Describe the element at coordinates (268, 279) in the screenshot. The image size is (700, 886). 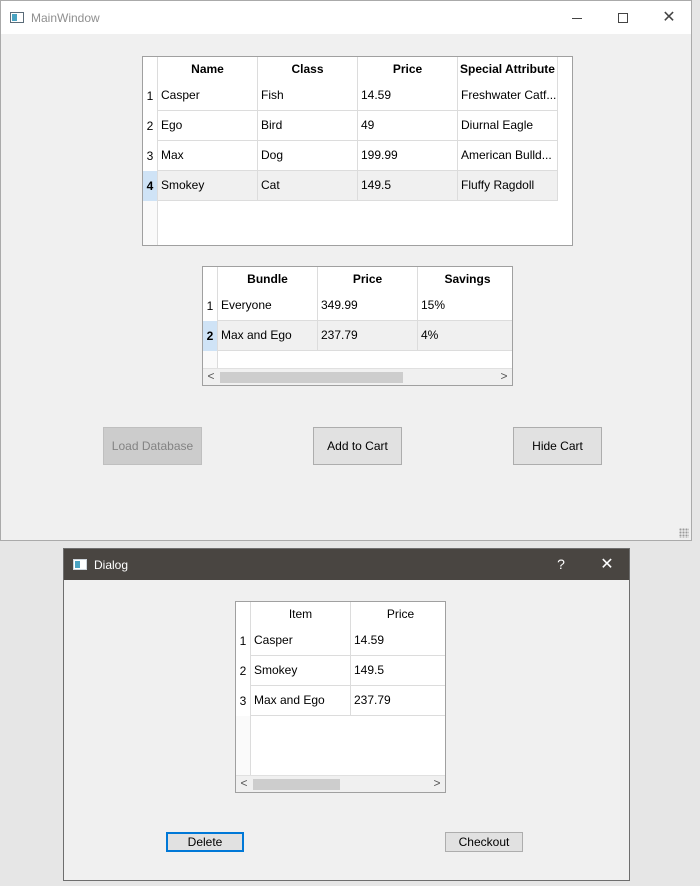
I see `column-header-bundle: Bundle` at that location.